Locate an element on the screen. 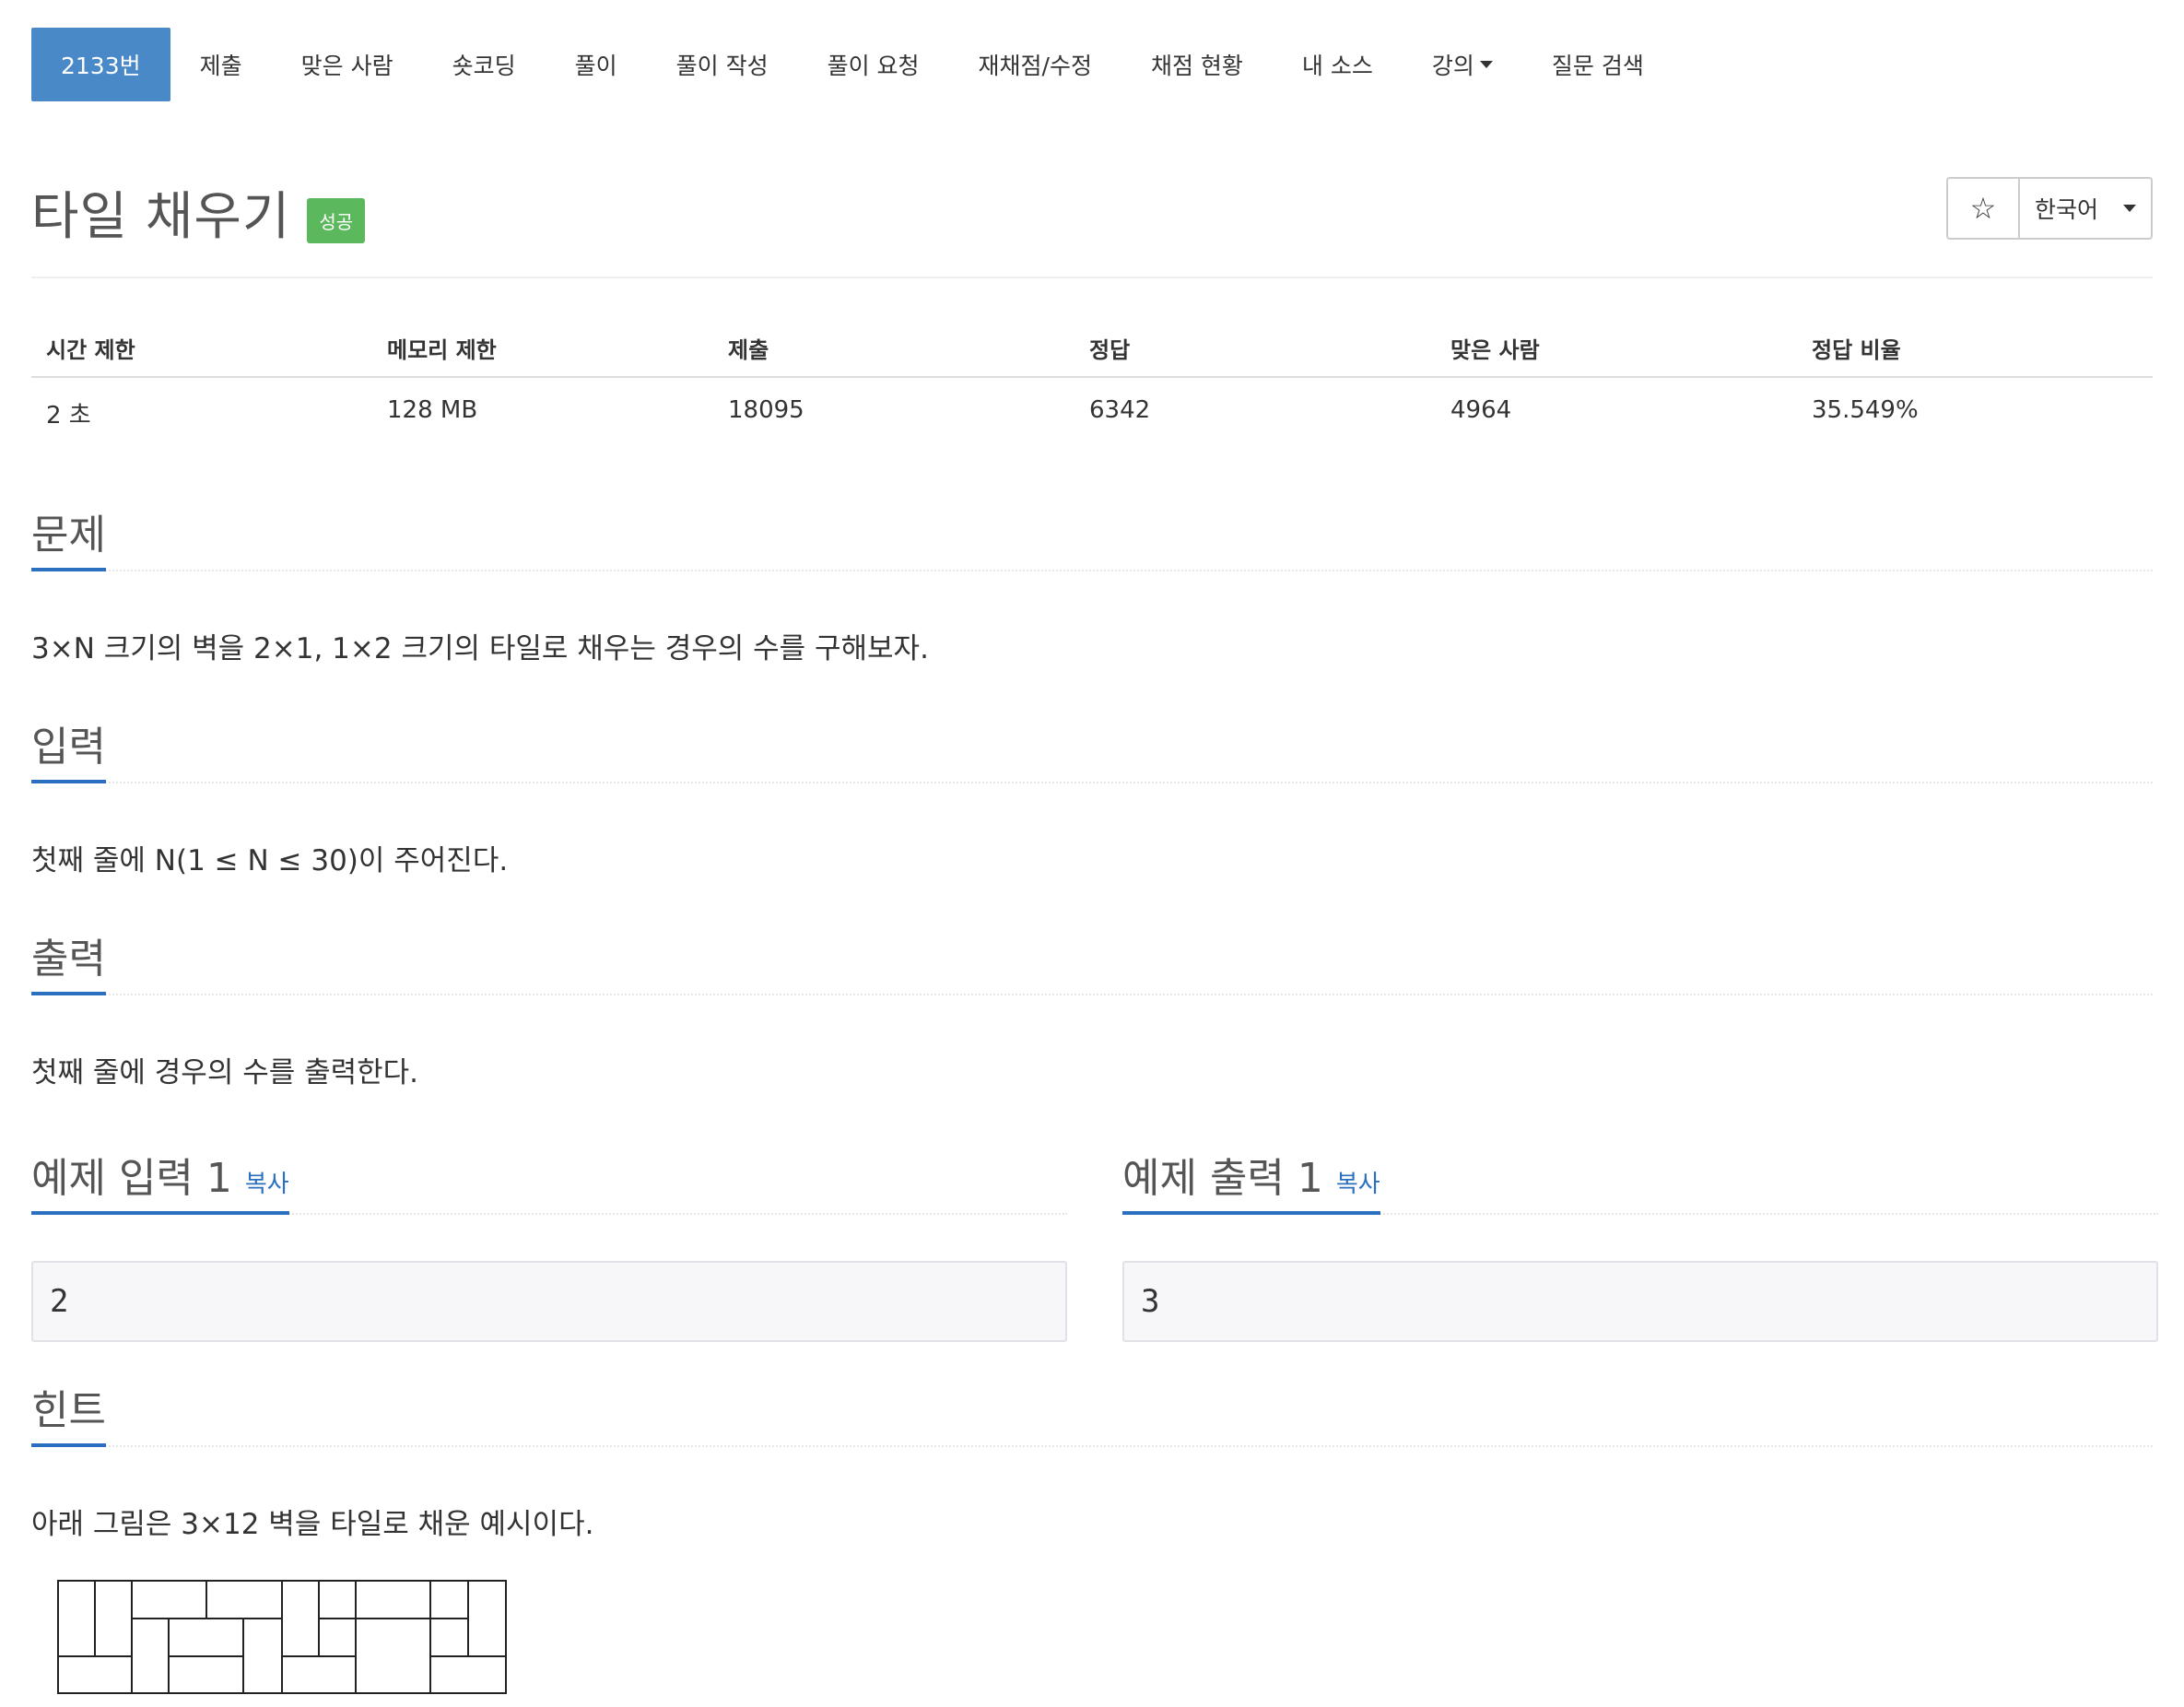 The width and height of the screenshot is (2184, 1707). status-badge: 성공 is located at coordinates (336, 220).